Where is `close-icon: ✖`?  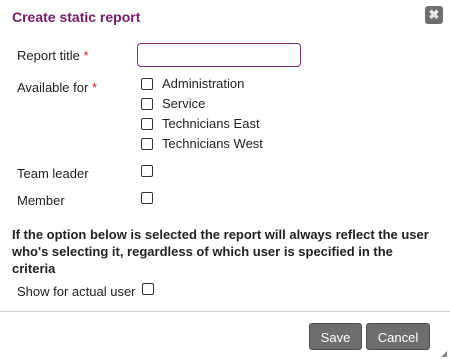
close-icon: ✖ is located at coordinates (434, 14).